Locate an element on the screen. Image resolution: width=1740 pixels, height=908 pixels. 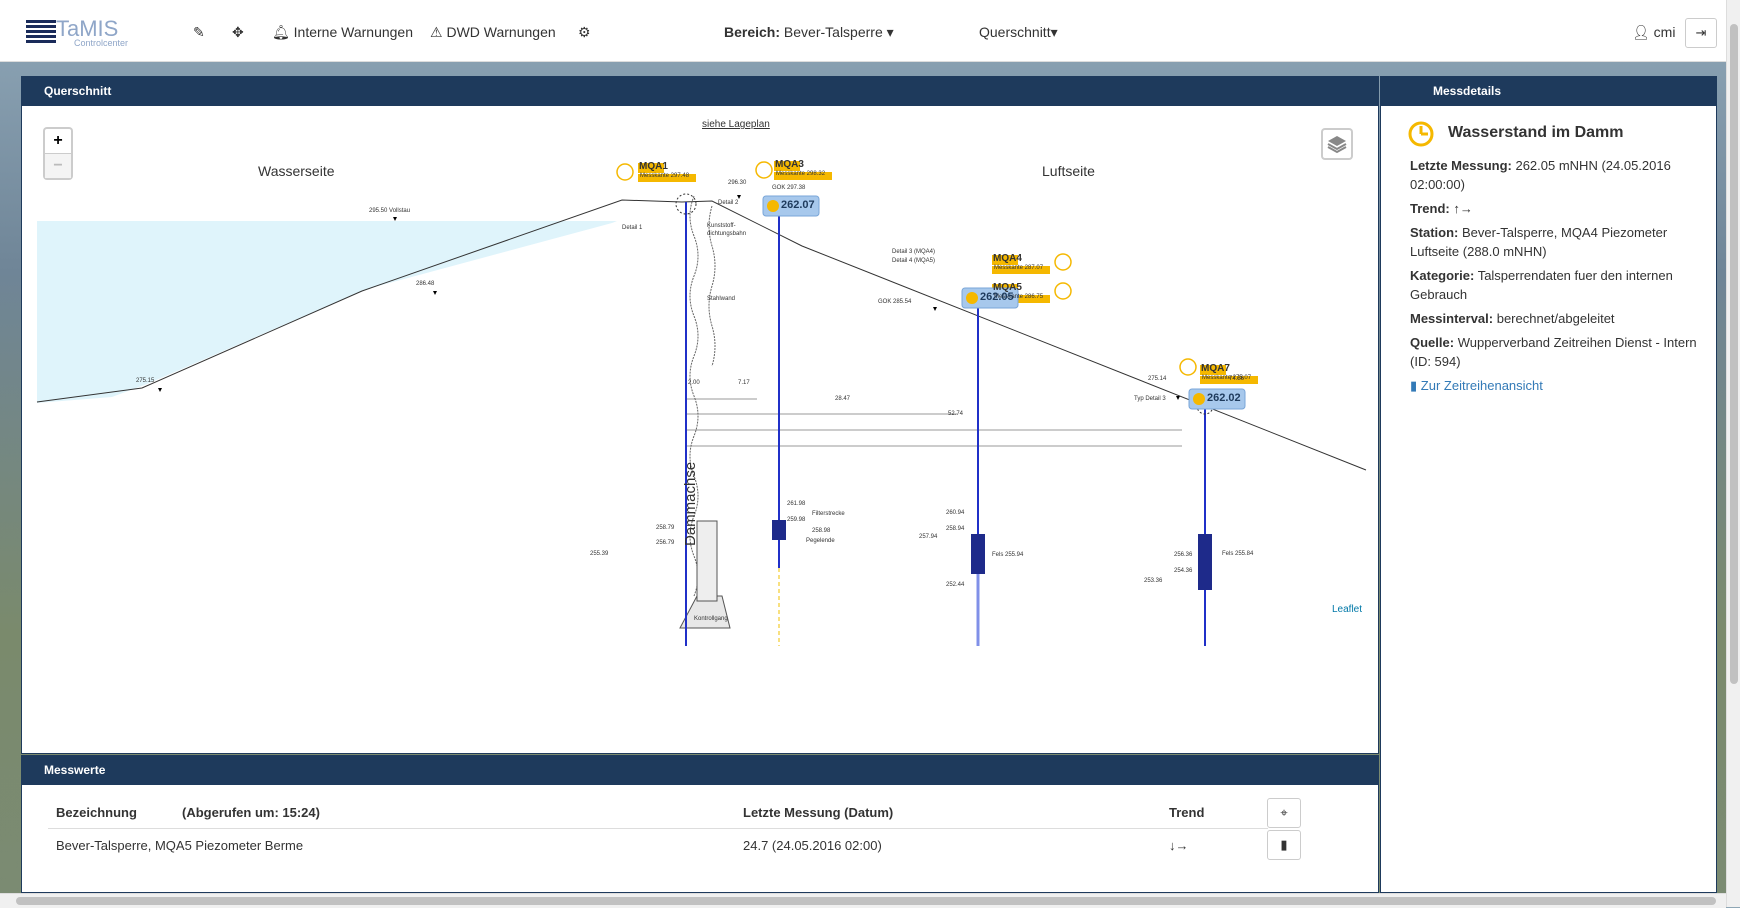
user-menu: 👤︎ cmi is located at coordinates (1653, 31).